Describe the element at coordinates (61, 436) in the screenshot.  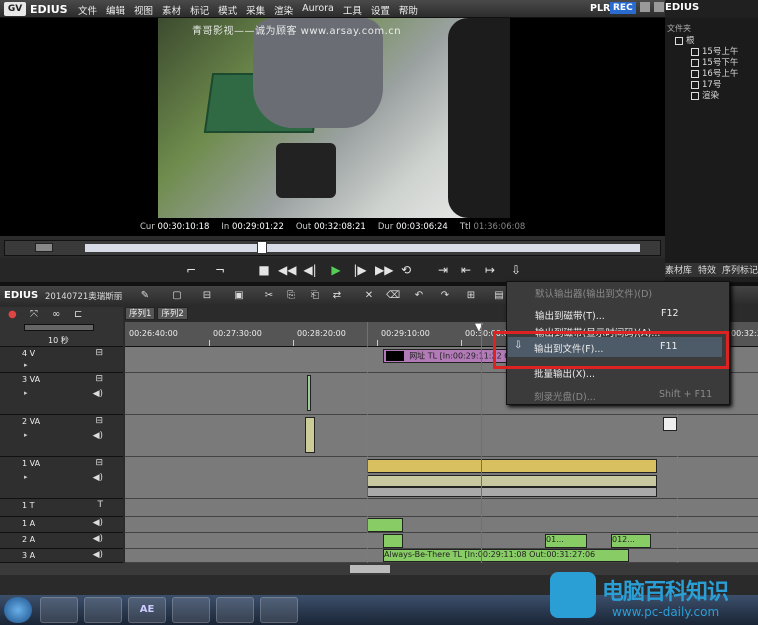
I see `track-header-2va: 2 VA ⊟ ◀) ▸` at that location.